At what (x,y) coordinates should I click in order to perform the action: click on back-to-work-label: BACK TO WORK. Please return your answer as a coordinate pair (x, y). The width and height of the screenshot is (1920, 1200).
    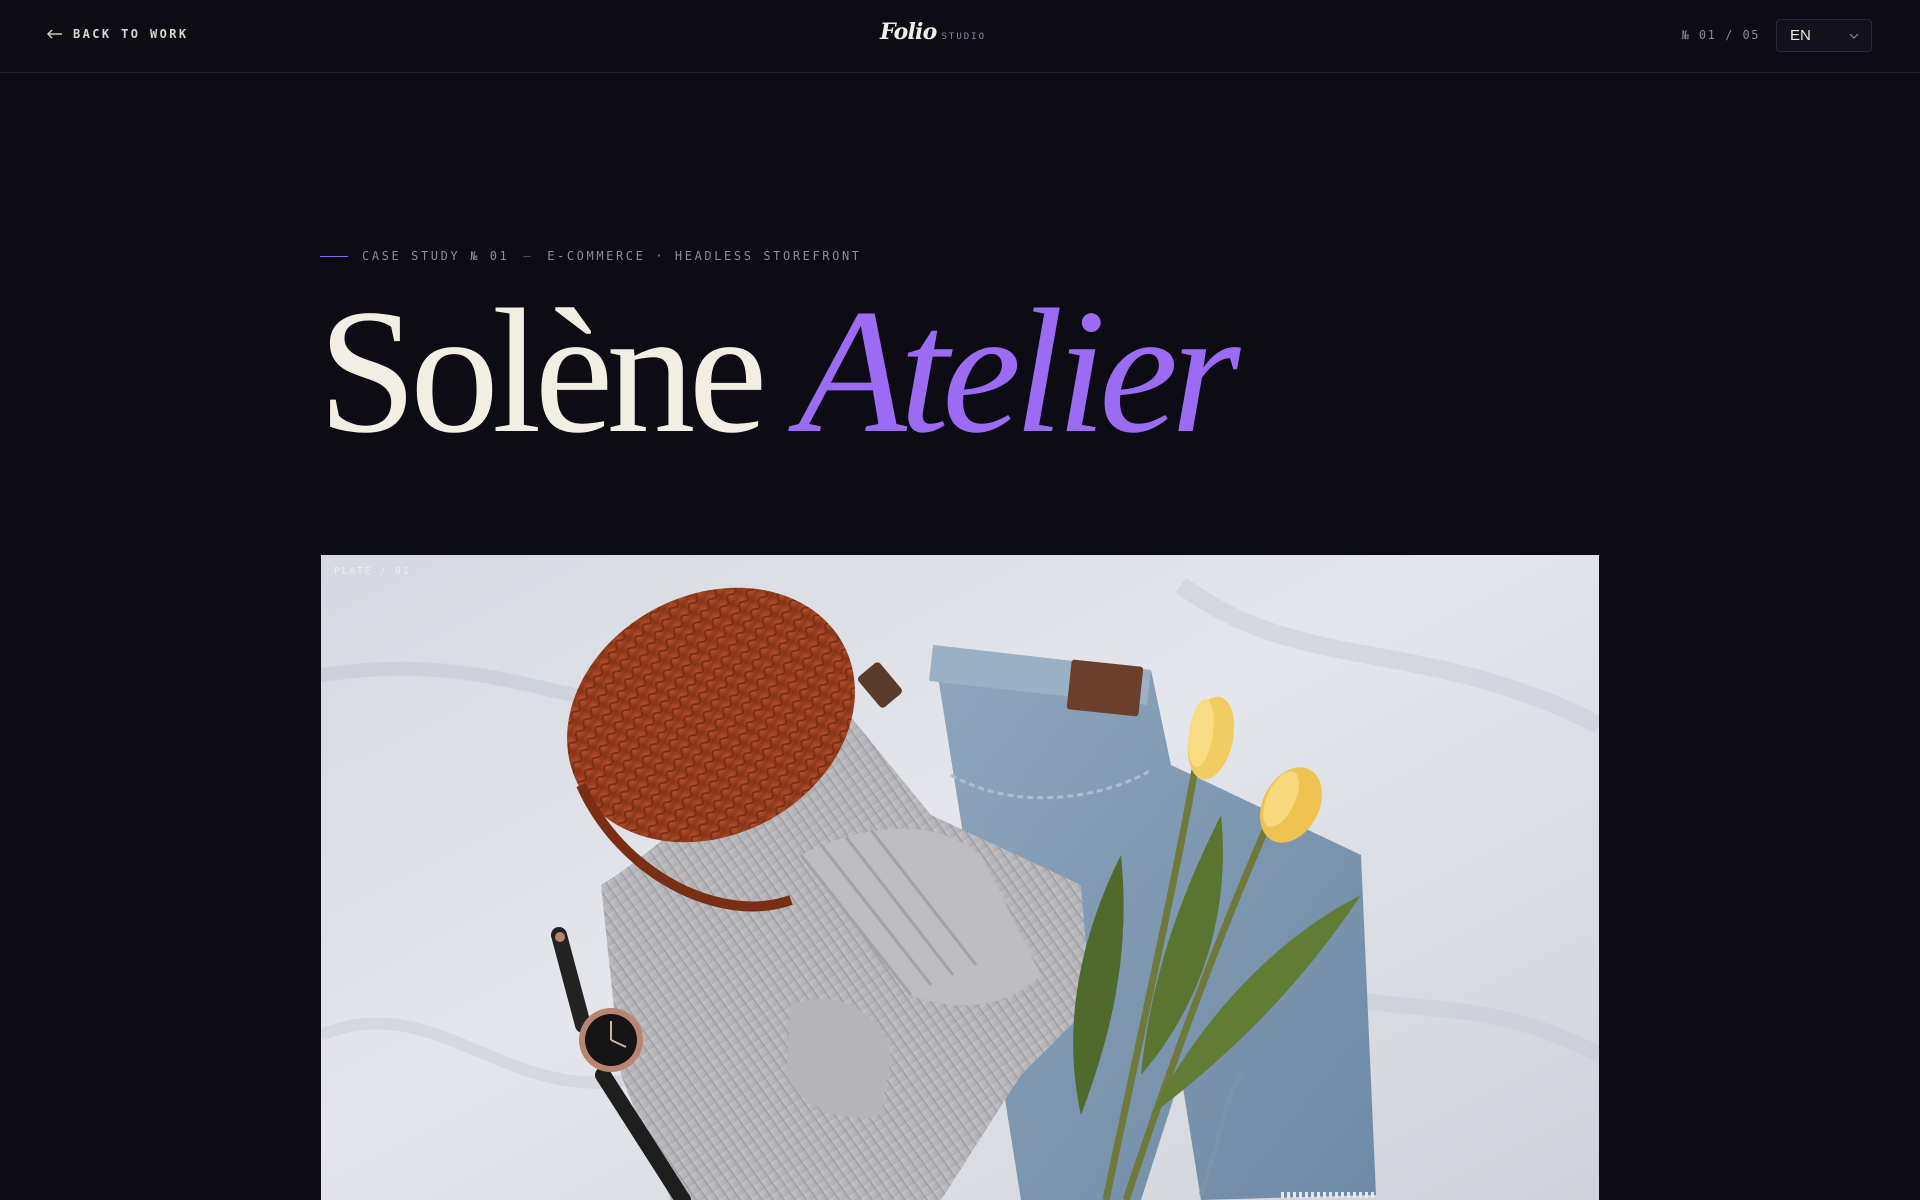
    Looking at the image, I should click on (131, 34).